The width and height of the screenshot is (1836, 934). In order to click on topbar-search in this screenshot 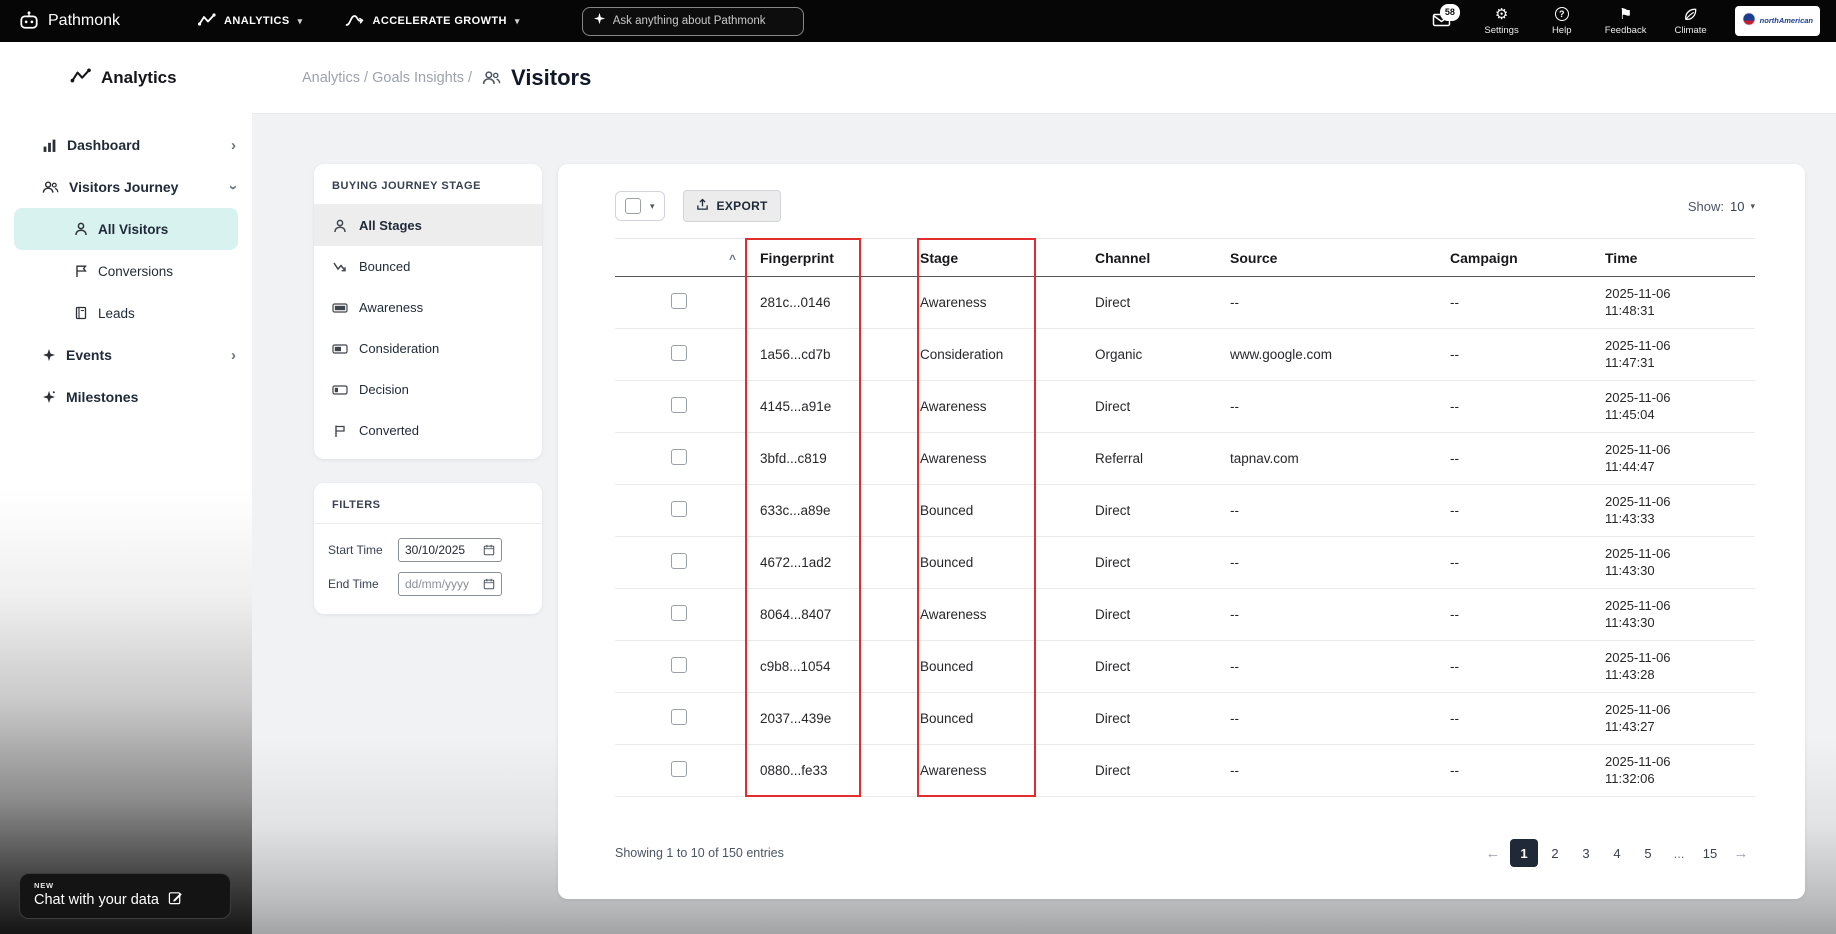, I will do `click(692, 21)`.